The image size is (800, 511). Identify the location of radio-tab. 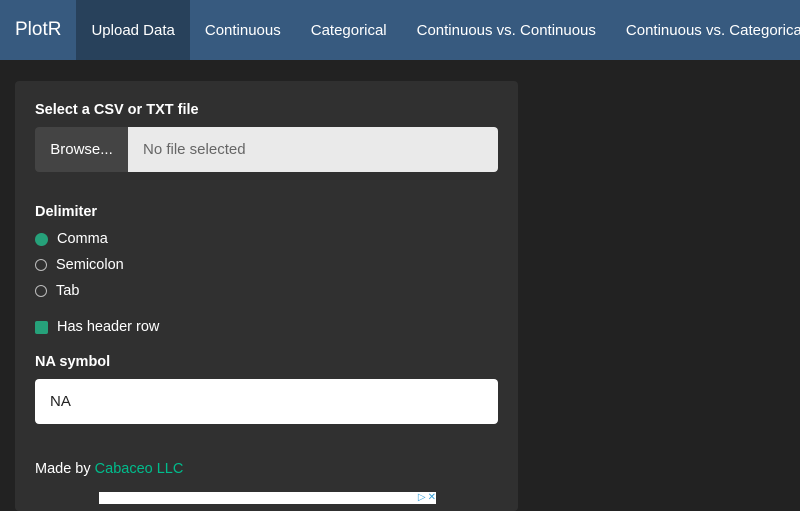
(41, 291).